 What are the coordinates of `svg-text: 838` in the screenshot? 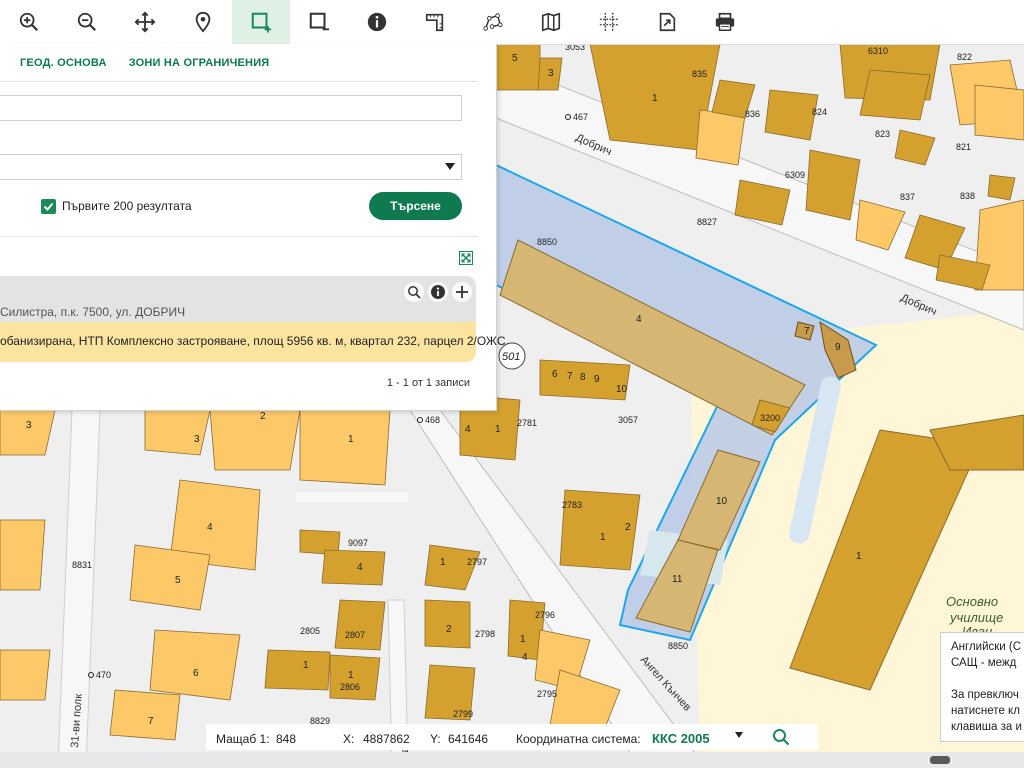 It's located at (967, 196).